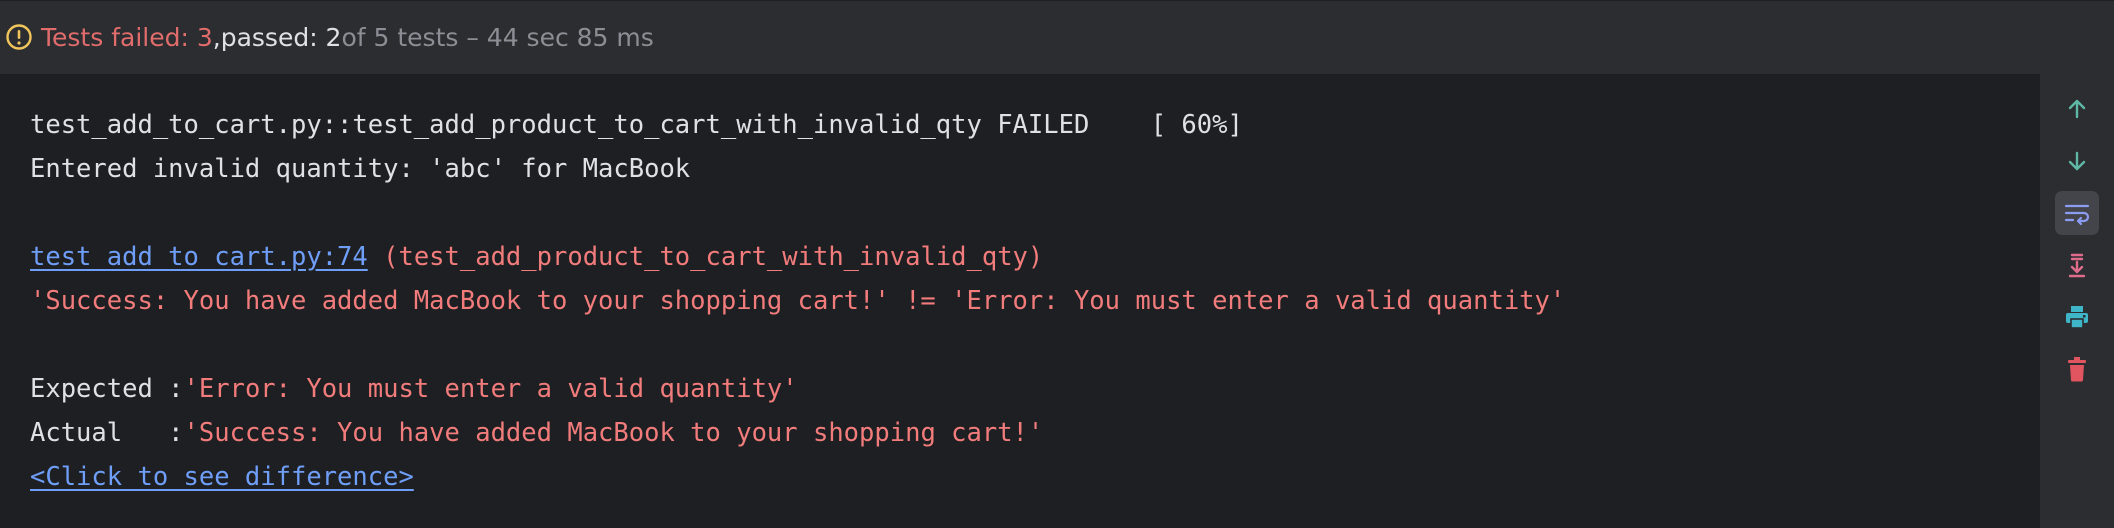 The height and width of the screenshot is (528, 2114). I want to click on expected-value: 'Error: You must enter a valid quantity', so click(490, 389).